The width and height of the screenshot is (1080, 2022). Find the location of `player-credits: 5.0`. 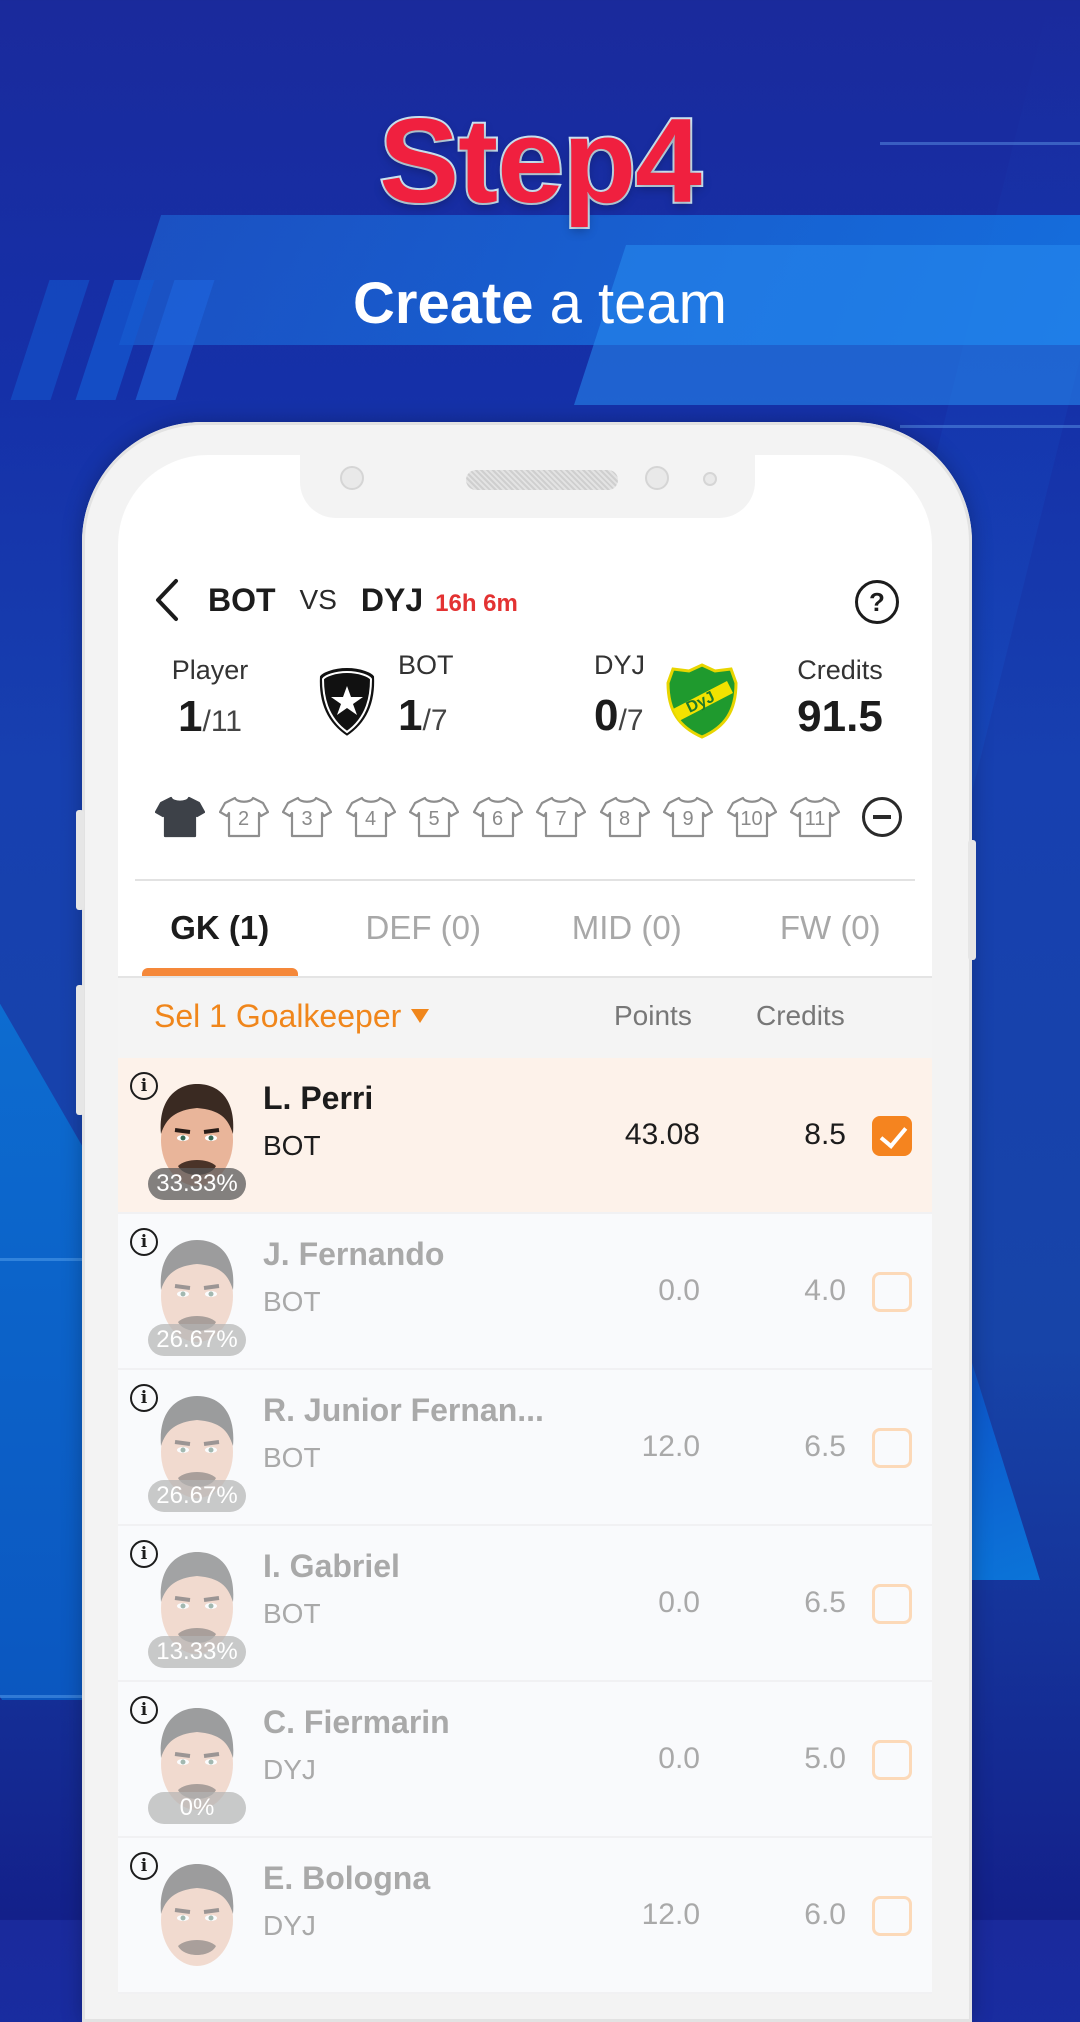

player-credits: 5.0 is located at coordinates (825, 1758).